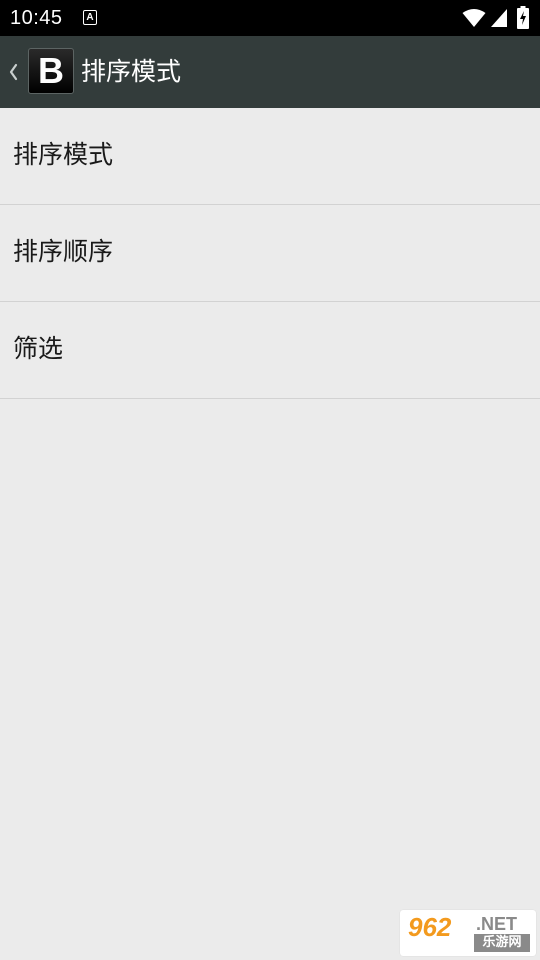 This screenshot has height=960, width=540. Describe the element at coordinates (270, 72) in the screenshot. I see `action-bar: B 排序模式` at that location.